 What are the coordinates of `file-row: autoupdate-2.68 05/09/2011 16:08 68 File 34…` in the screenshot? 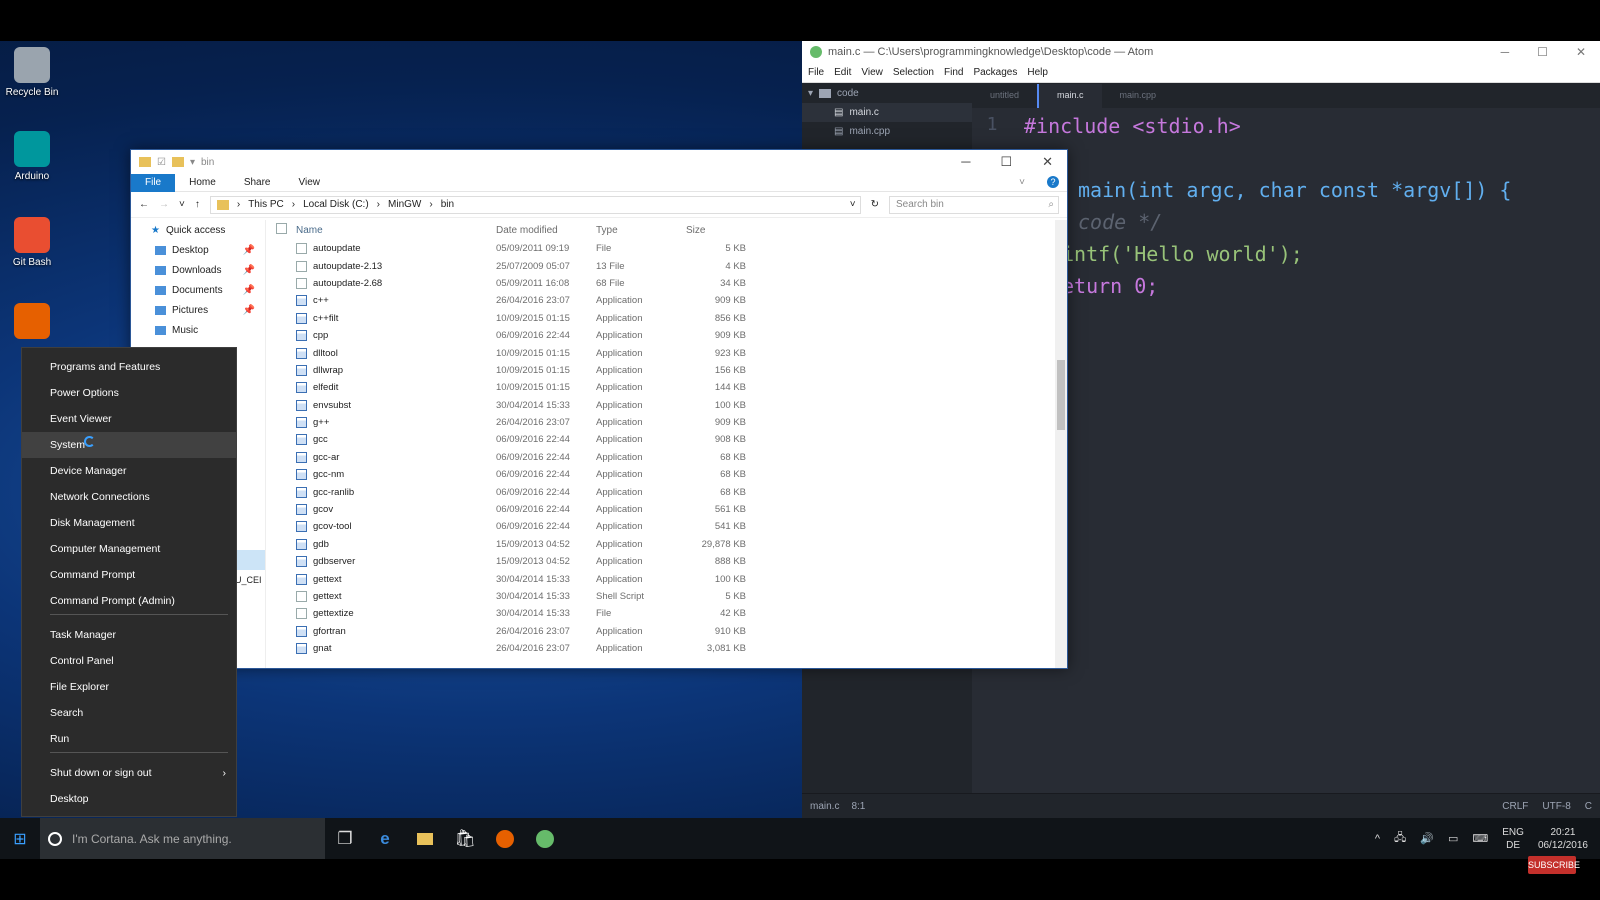 It's located at (660, 283).